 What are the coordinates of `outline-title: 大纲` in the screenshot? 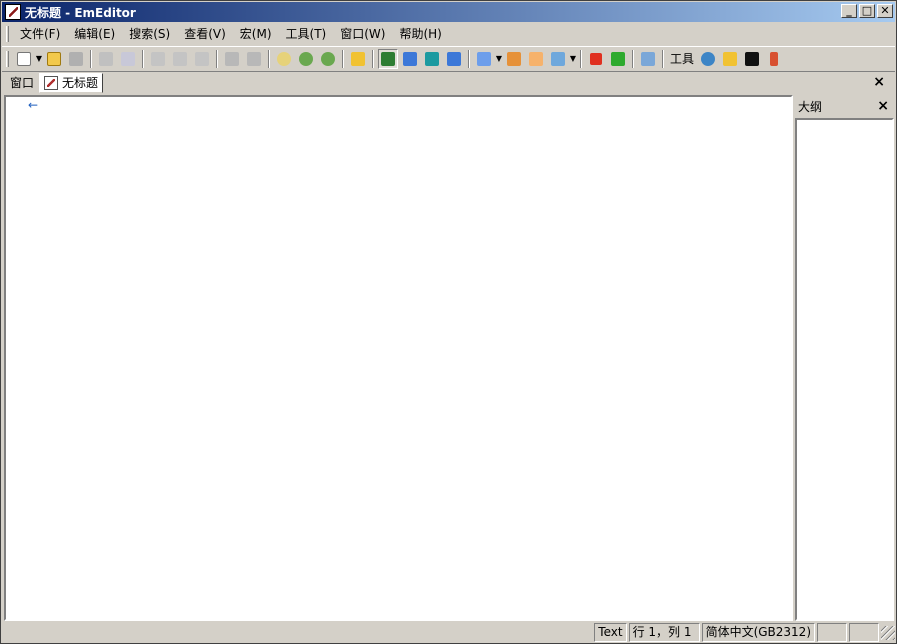 It's located at (810, 106).